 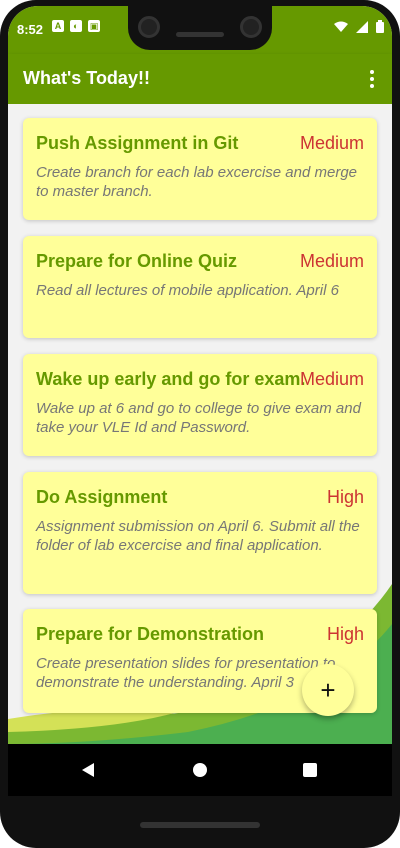 I want to click on status-time: 8:52, so click(x=30, y=29).